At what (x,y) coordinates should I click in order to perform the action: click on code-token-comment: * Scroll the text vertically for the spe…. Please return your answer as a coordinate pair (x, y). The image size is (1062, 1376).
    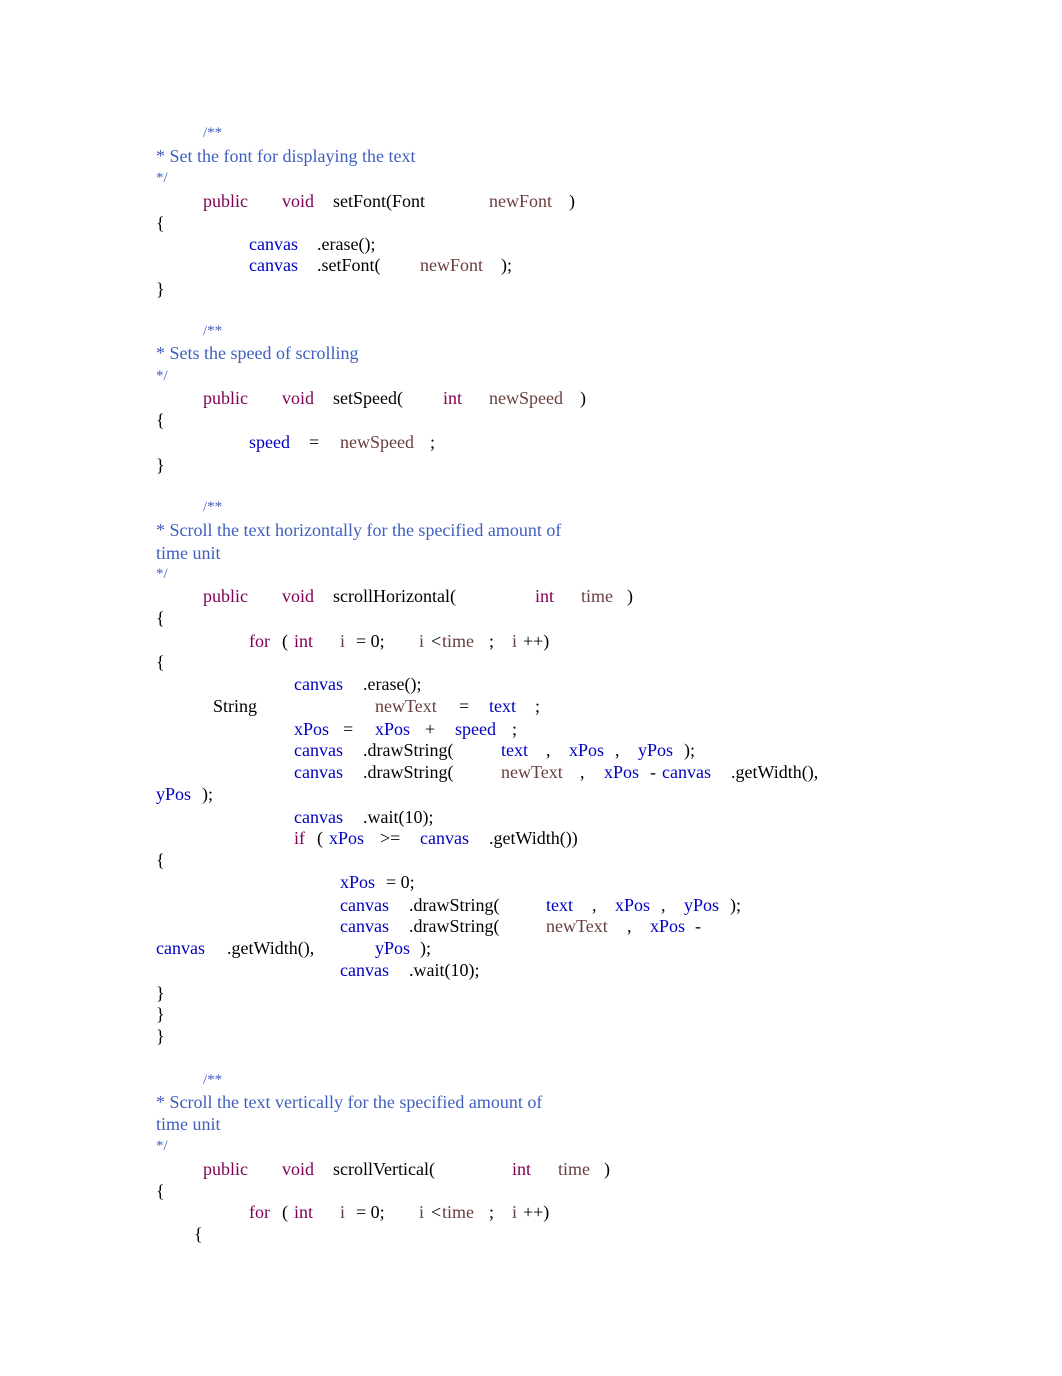
    Looking at the image, I should click on (349, 1102).